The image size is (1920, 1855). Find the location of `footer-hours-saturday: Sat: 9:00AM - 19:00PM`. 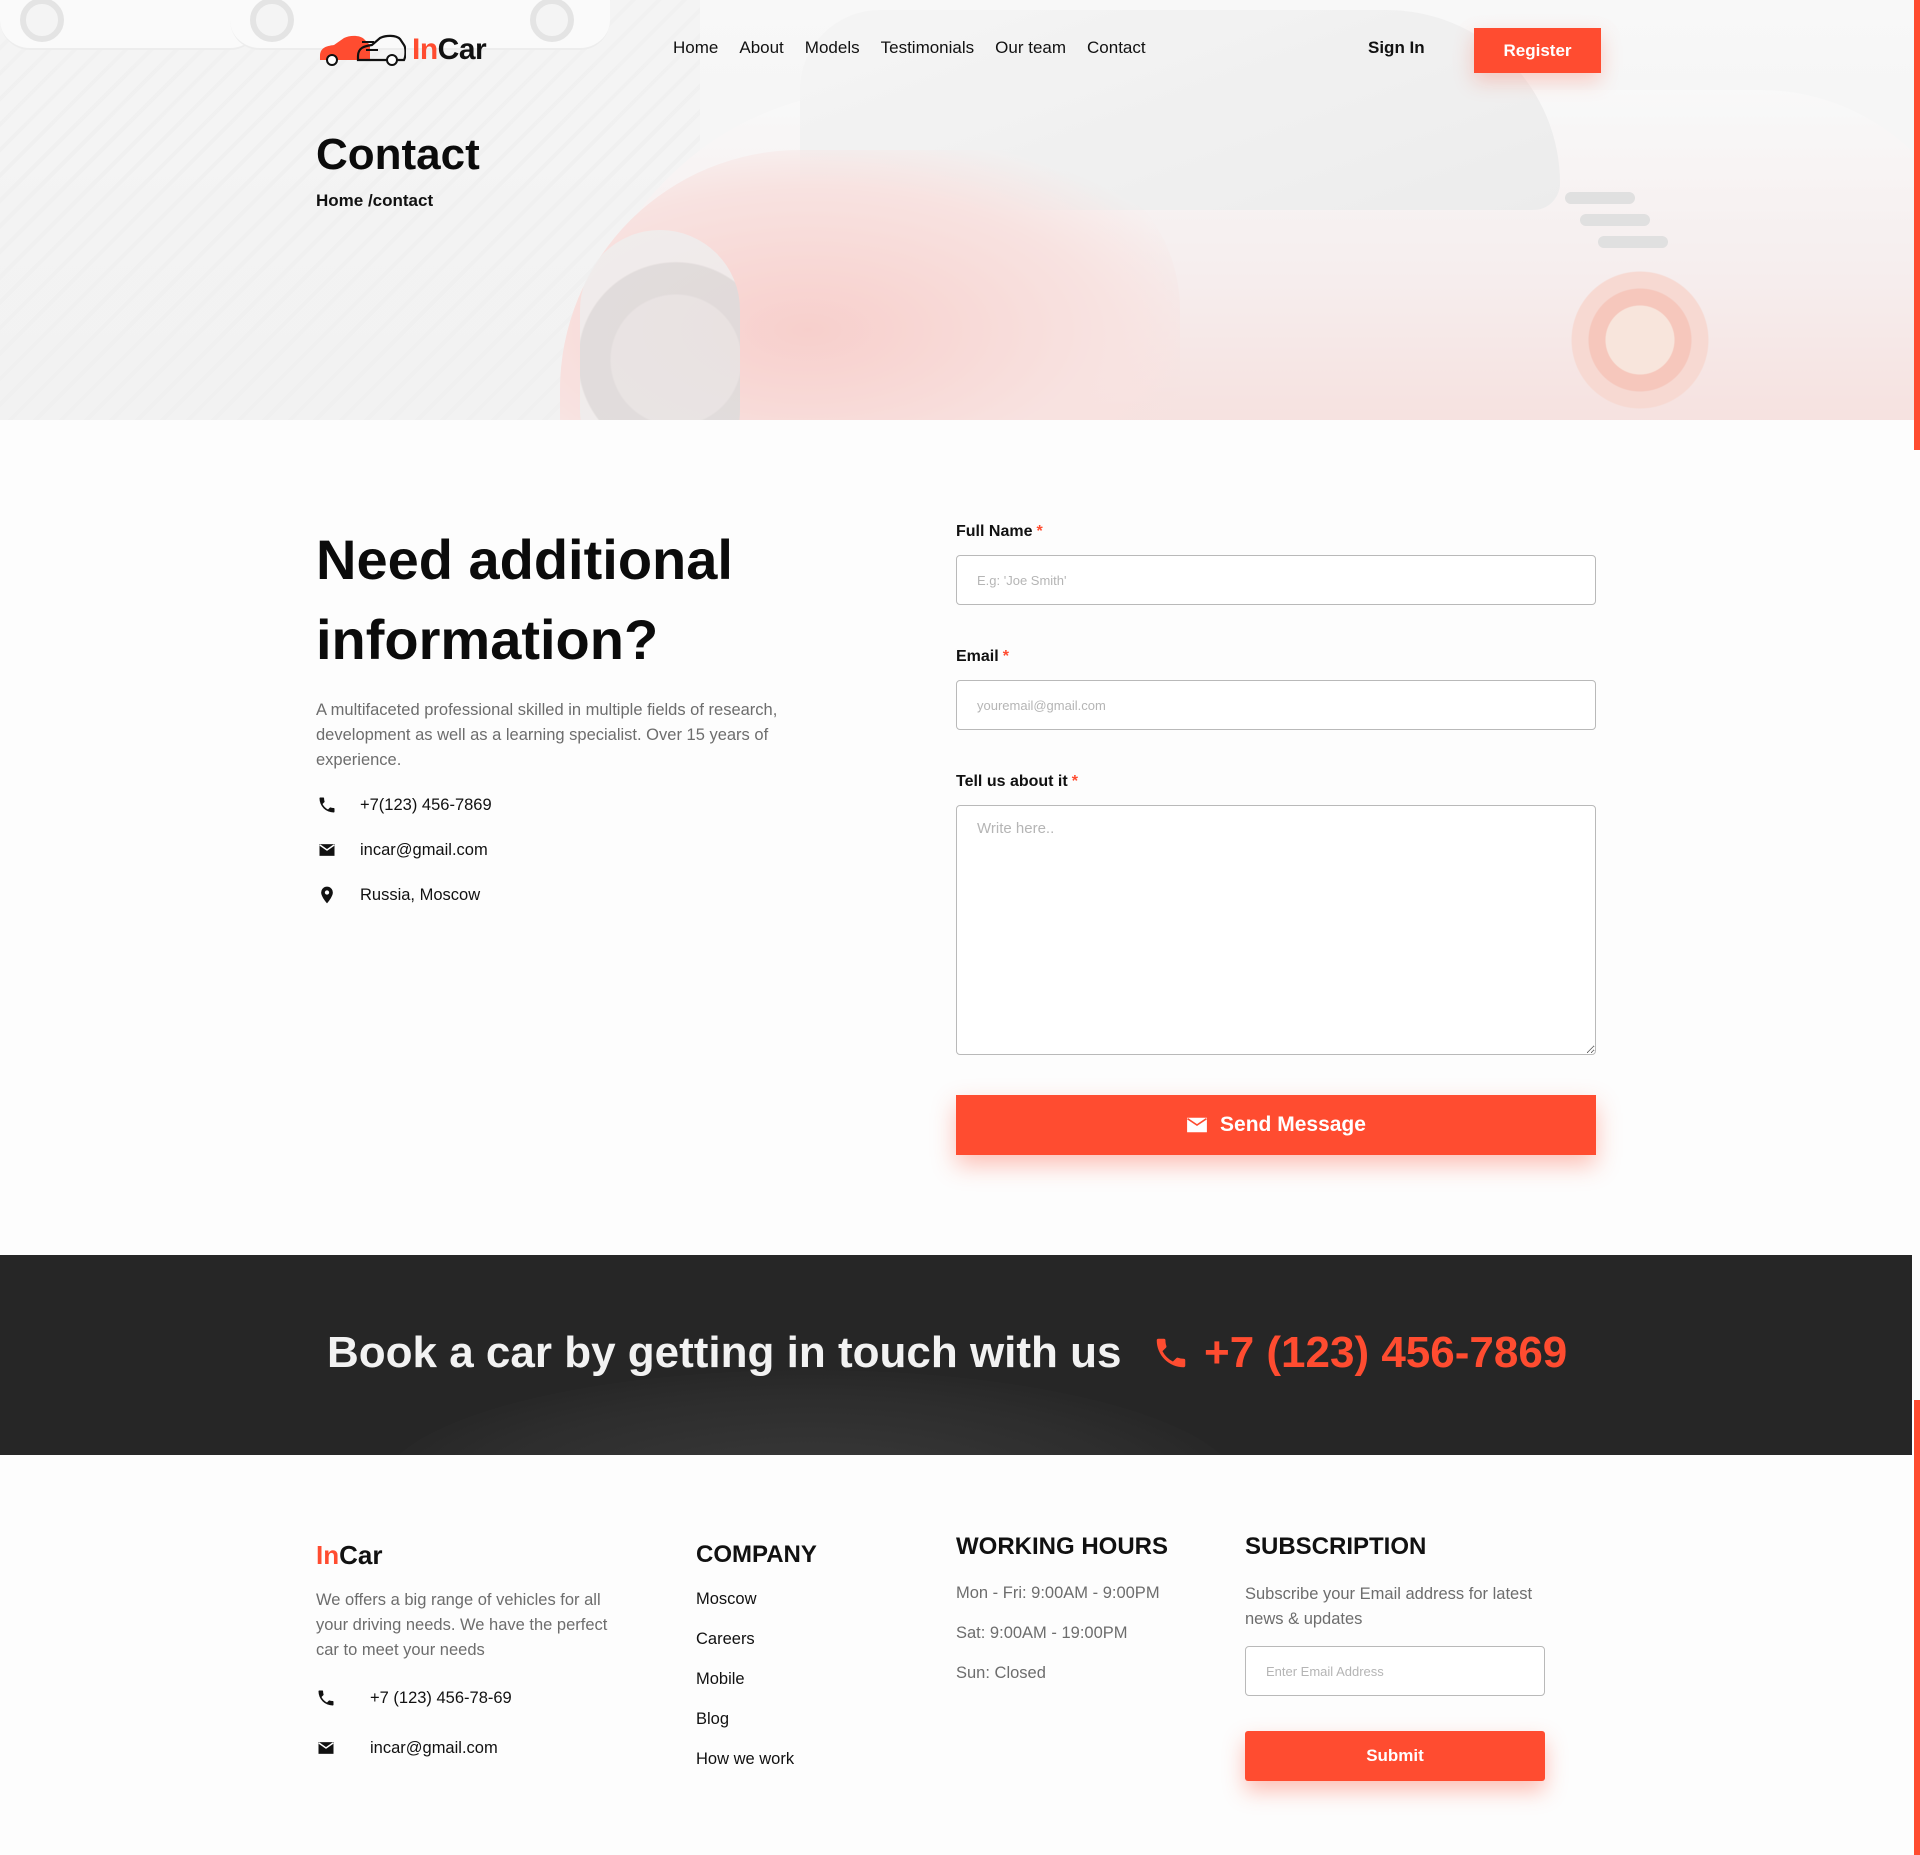

footer-hours-saturday: Sat: 9:00AM - 19:00PM is located at coordinates (1042, 1633).